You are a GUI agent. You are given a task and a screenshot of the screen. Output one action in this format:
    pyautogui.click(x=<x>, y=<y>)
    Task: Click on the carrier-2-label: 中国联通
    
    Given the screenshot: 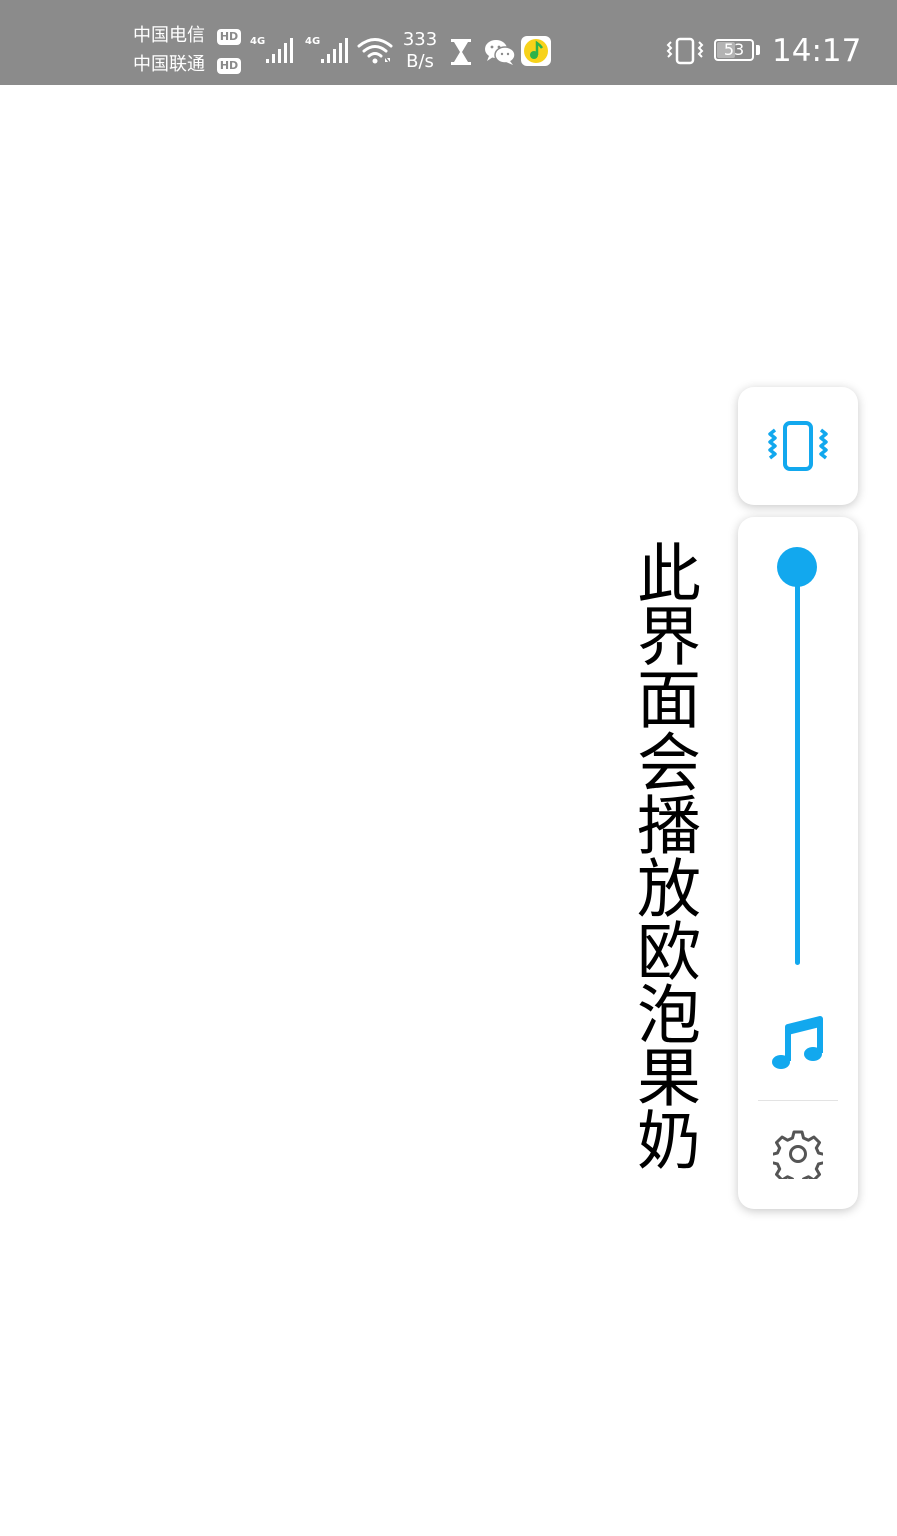 What is the action you would take?
    pyautogui.click(x=169, y=64)
    